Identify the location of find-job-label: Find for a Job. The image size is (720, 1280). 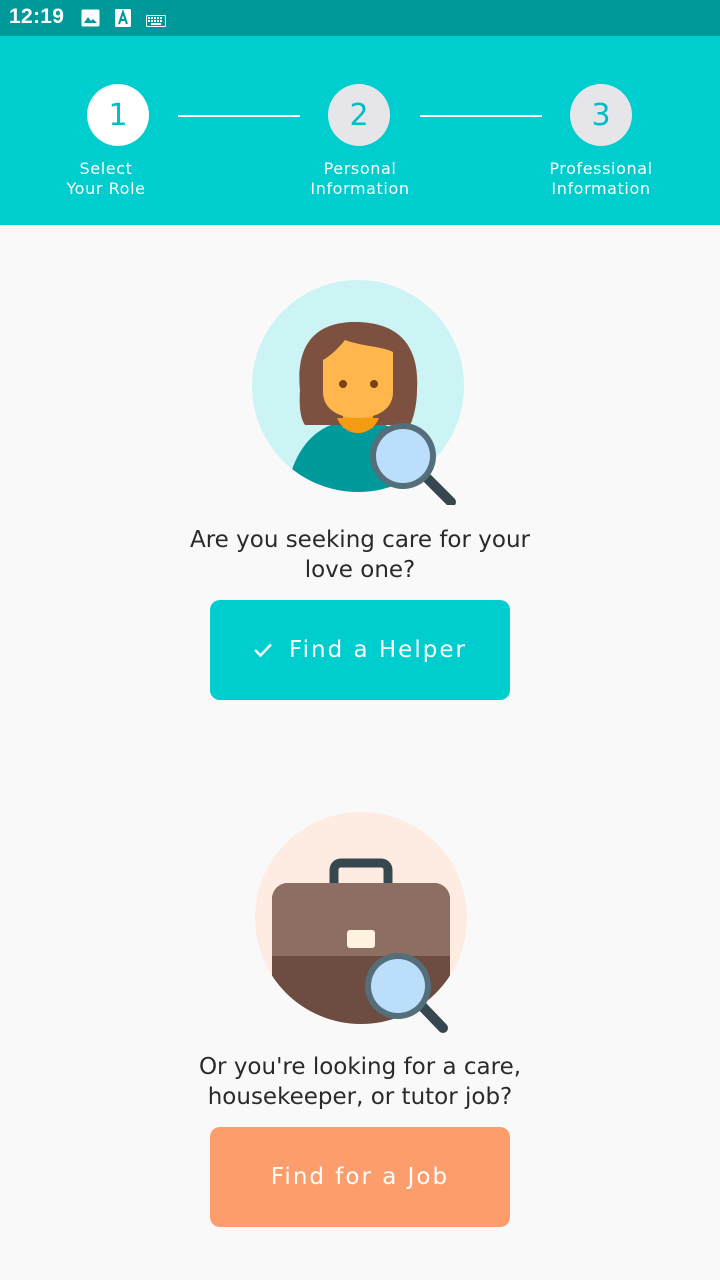
(360, 1177).